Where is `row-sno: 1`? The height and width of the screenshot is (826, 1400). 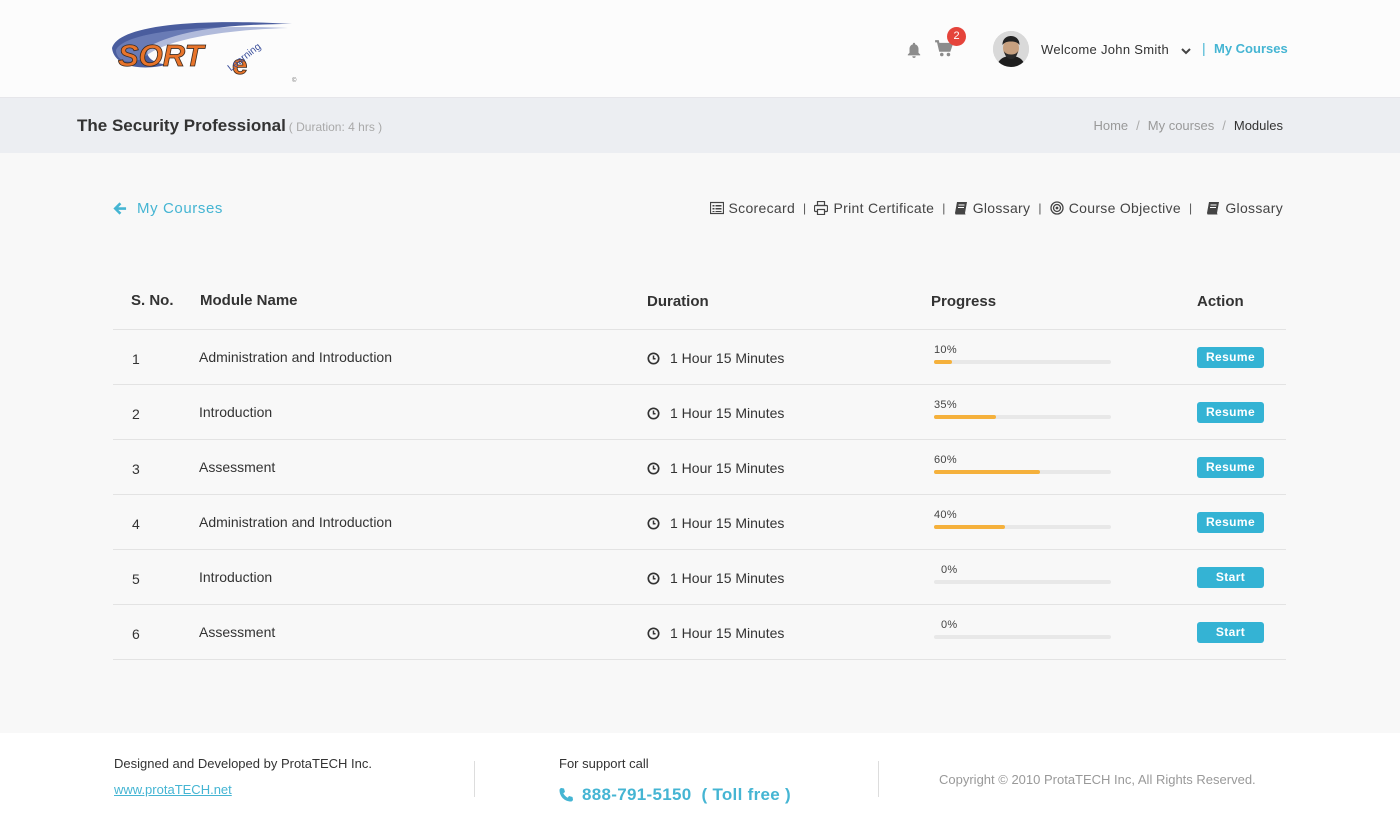
row-sno: 1 is located at coordinates (136, 359).